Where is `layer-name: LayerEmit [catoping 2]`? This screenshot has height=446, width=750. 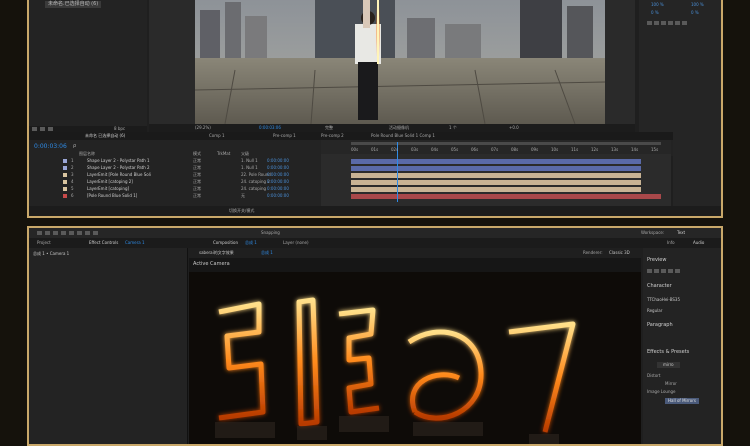
layer-name: LayerEmit [catoping 2] is located at coordinates (110, 182).